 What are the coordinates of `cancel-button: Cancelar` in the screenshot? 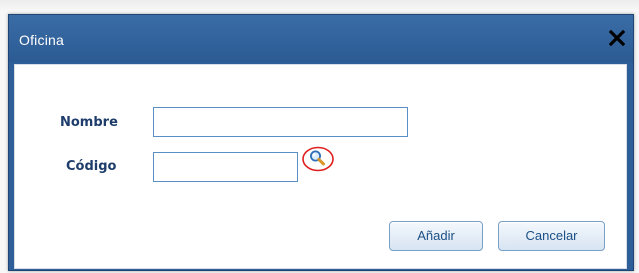 It's located at (551, 236).